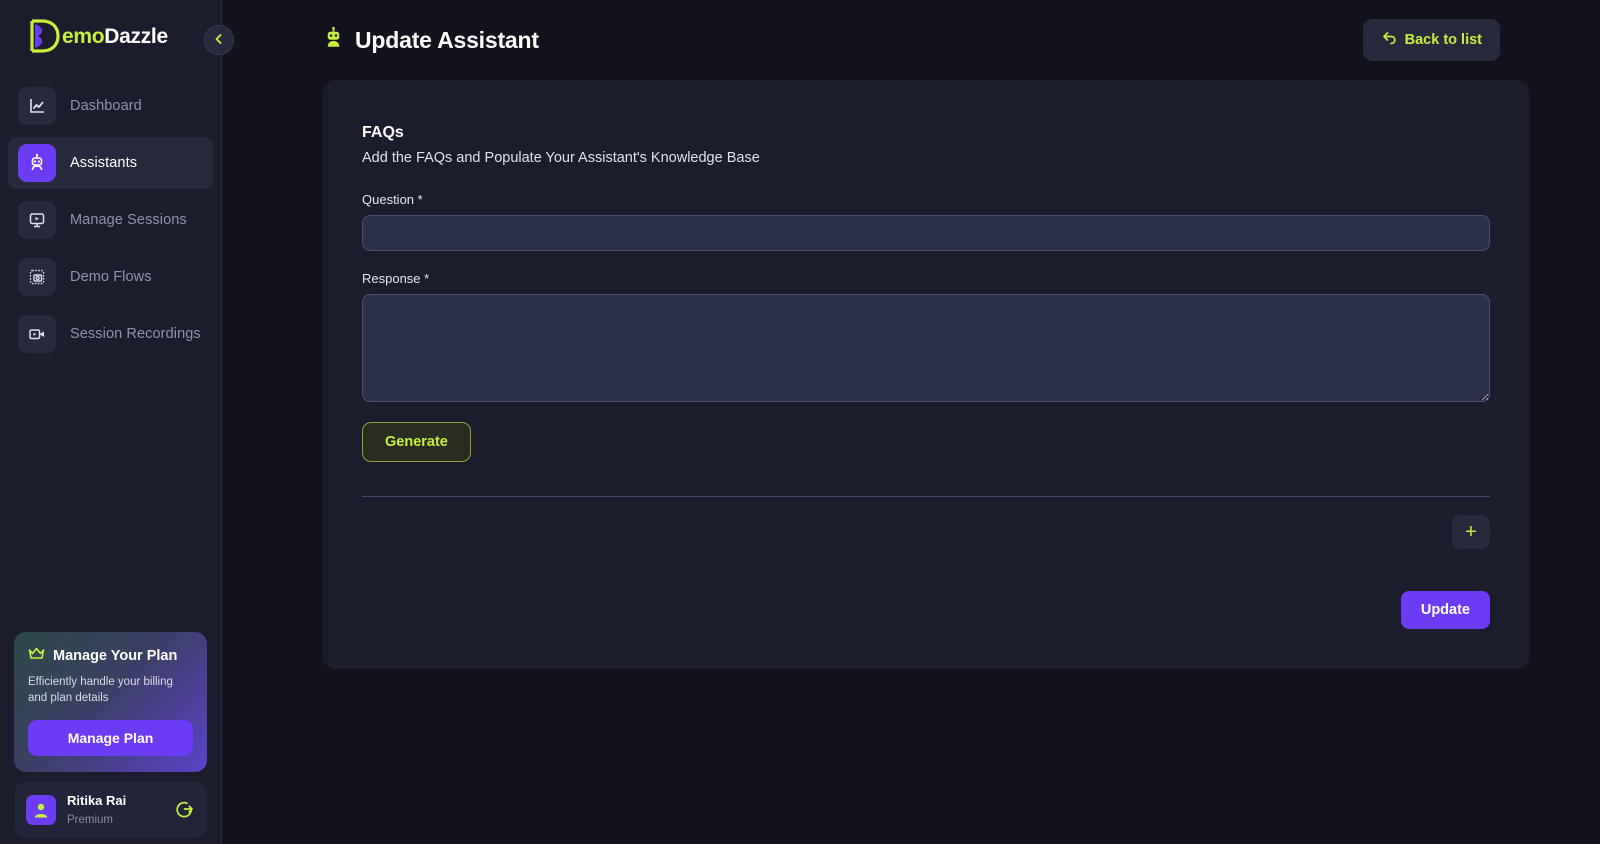  I want to click on generate-button: Generate, so click(416, 442).